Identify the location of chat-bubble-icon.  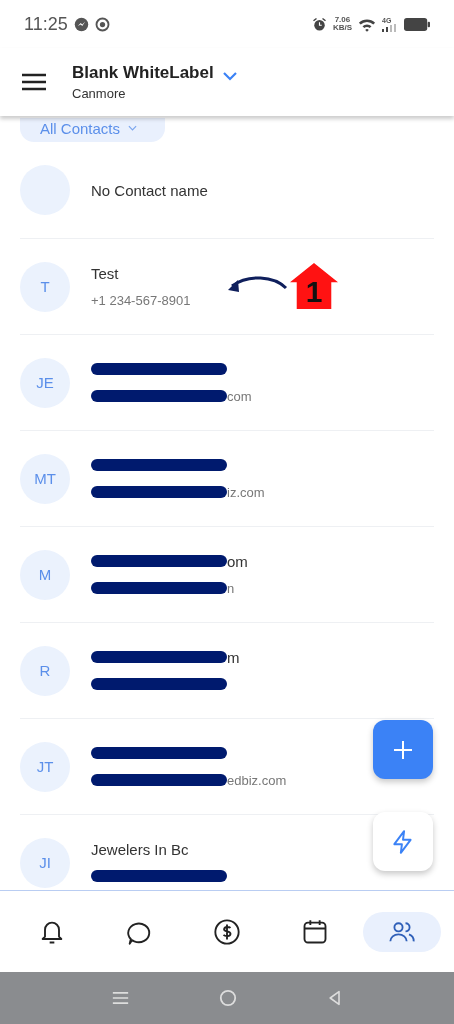
(81, 24).